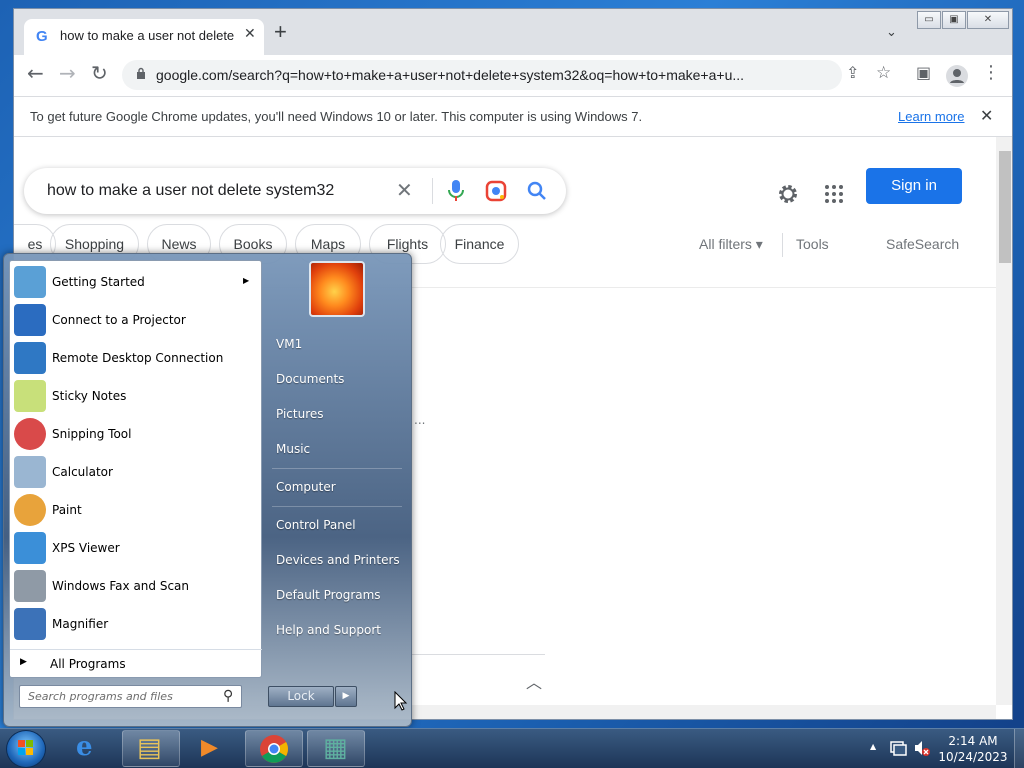 The height and width of the screenshot is (768, 1024). I want to click on program-label: Remote Desktop Connection, so click(138, 358).